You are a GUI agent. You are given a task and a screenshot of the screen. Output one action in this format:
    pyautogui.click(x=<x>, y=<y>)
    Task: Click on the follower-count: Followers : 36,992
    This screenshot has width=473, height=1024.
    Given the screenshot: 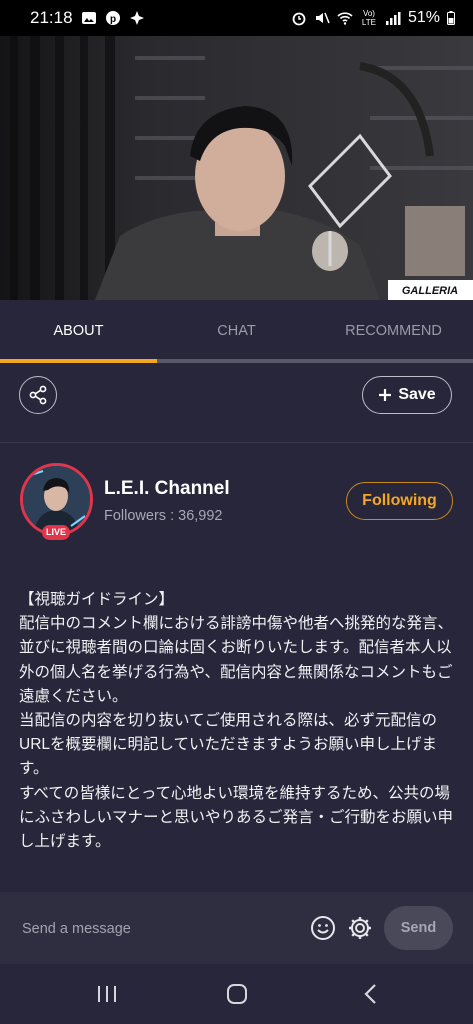 What is the action you would take?
    pyautogui.click(x=163, y=516)
    